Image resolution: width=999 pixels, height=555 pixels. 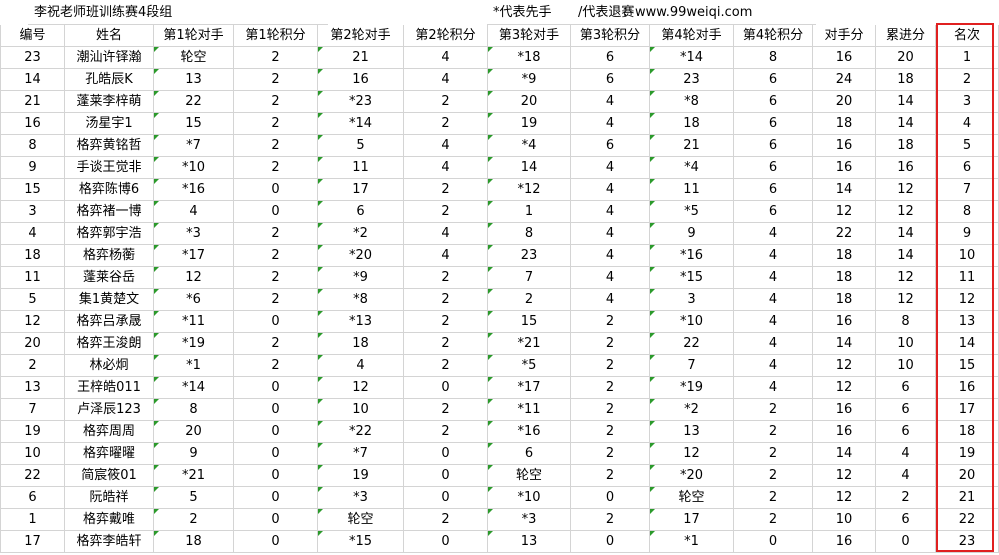 What do you see at coordinates (32, 234) in the screenshot?
I see `cell-id: 4` at bounding box center [32, 234].